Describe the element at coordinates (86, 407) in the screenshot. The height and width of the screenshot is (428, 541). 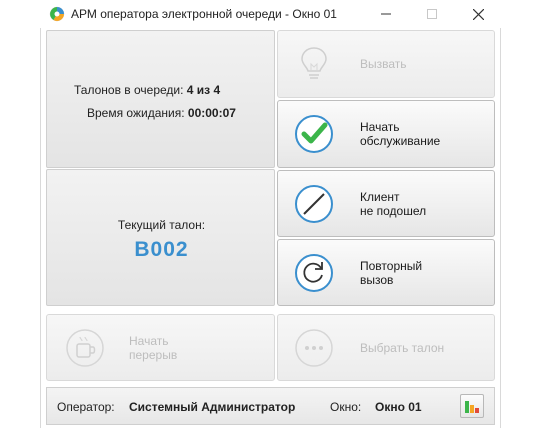
I see `operator-label: Оператор:` at that location.